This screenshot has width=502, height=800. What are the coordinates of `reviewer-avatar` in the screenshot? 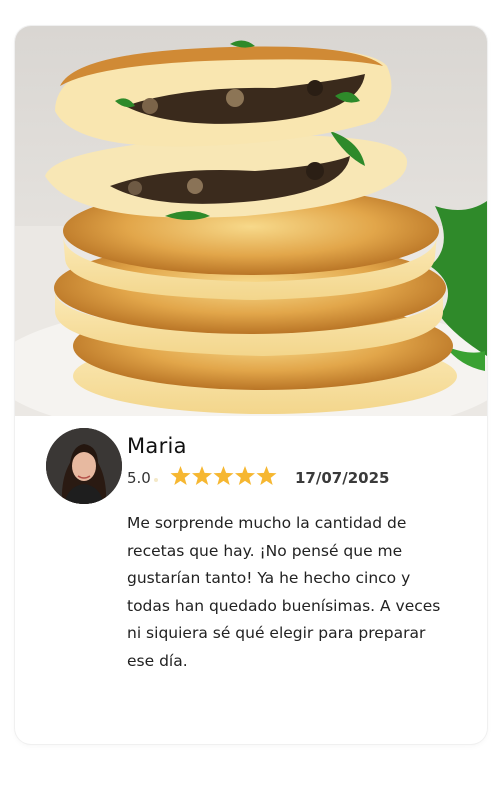 It's located at (84, 466).